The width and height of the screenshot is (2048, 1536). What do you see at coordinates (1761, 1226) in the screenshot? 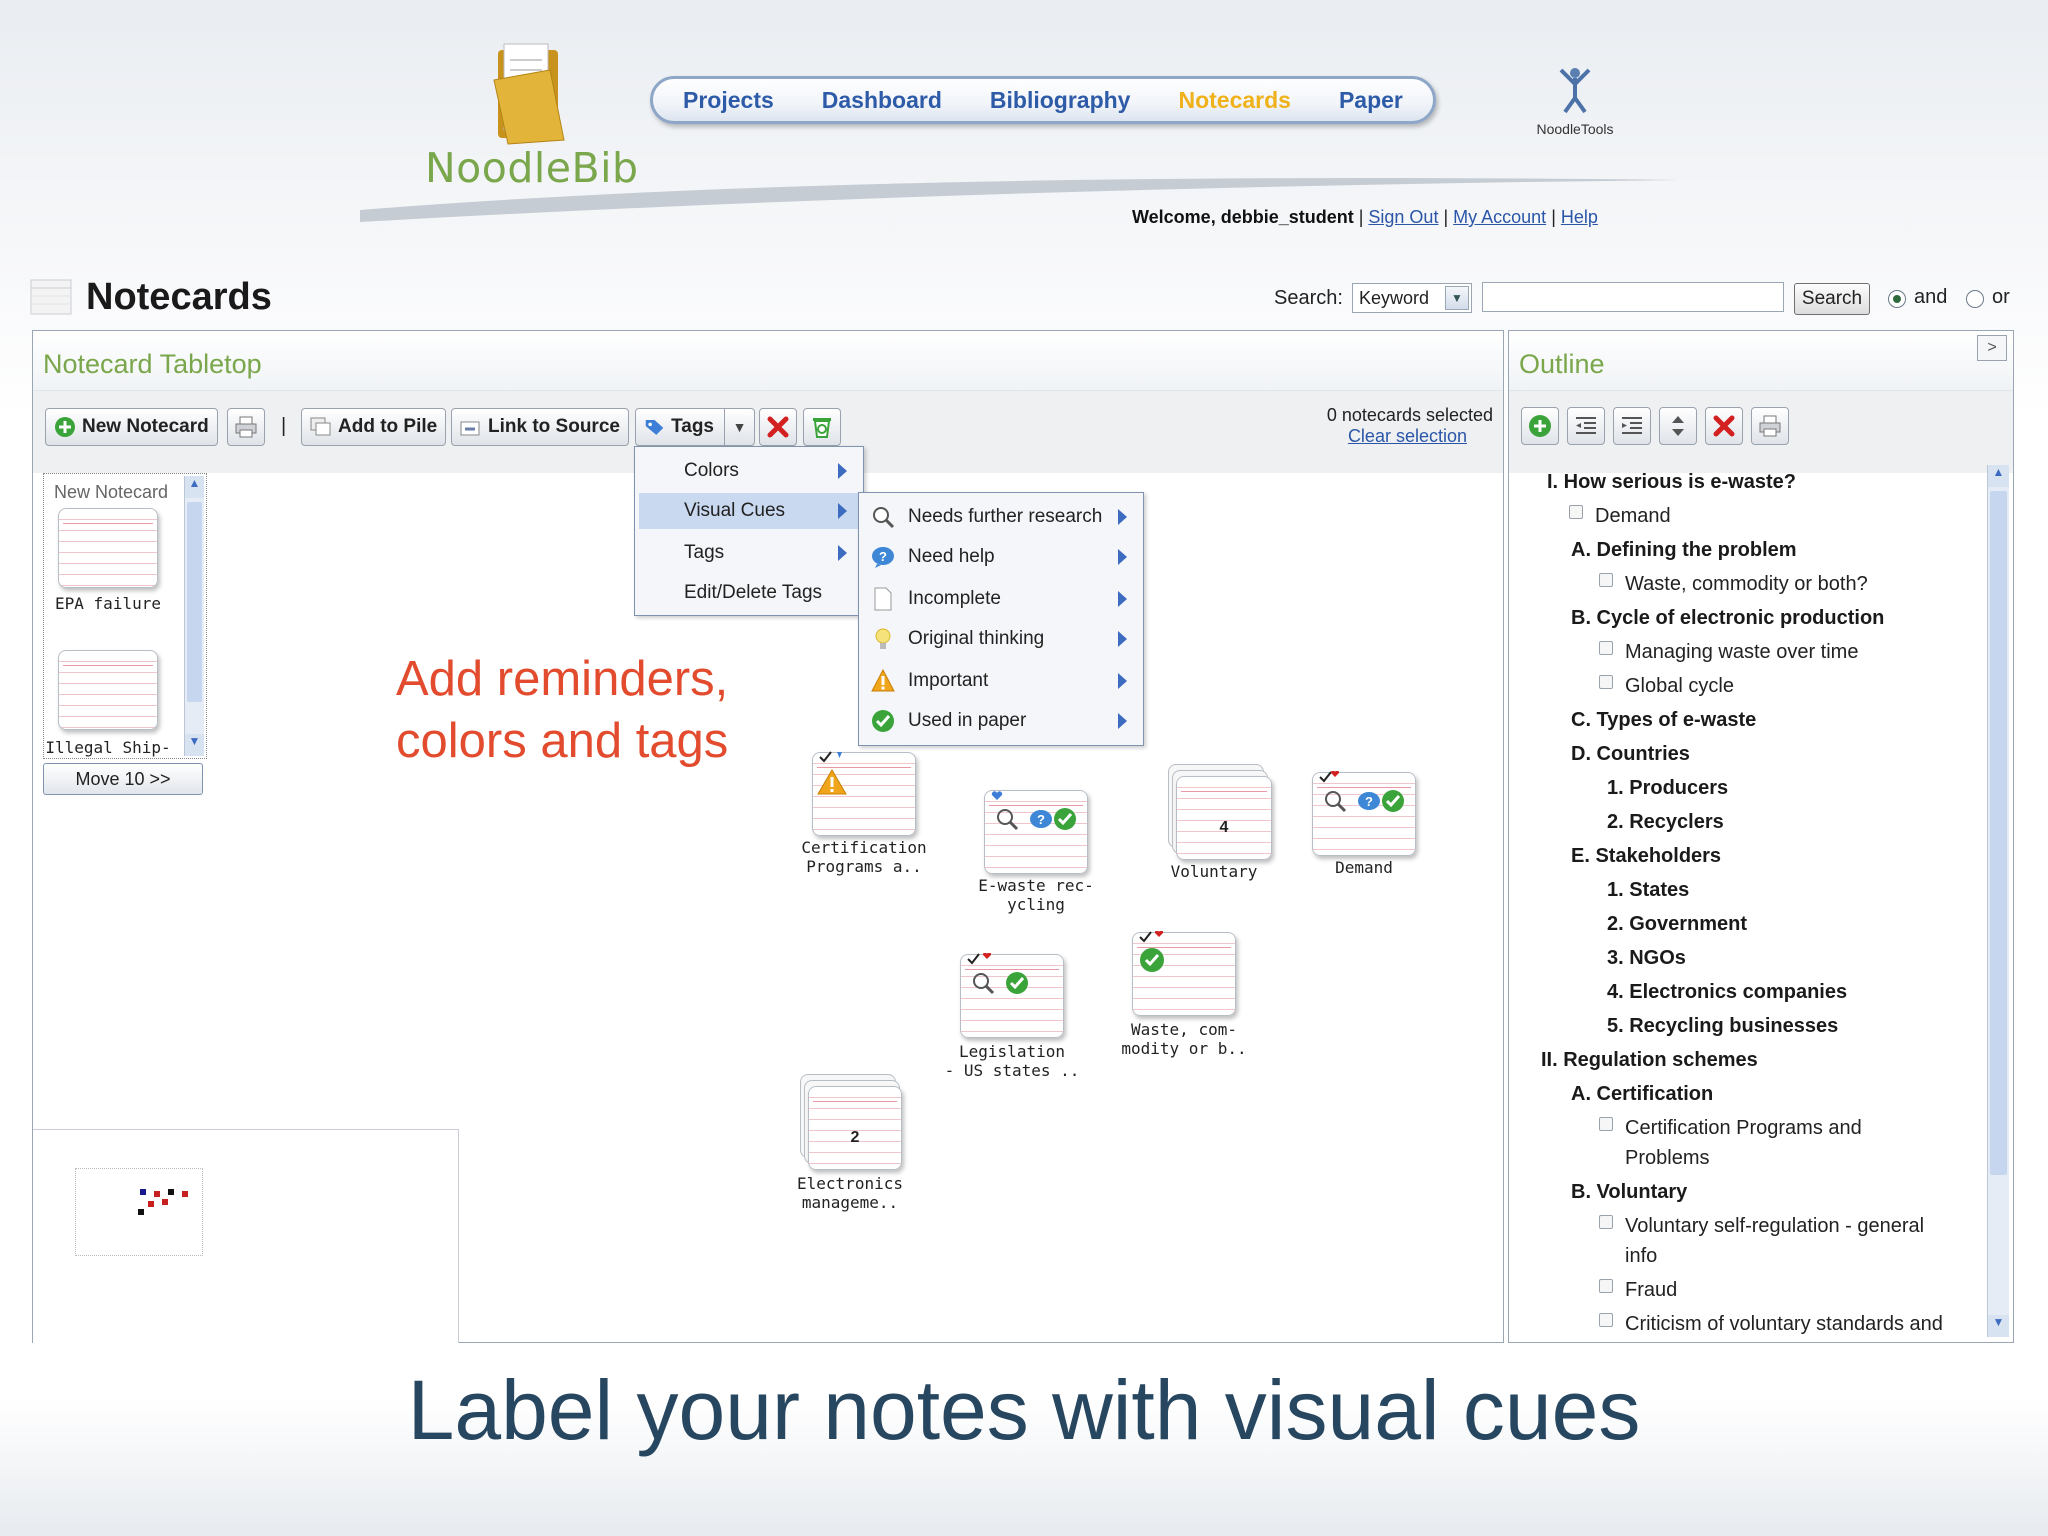
I see `outline-notecard-row: Voluntary self-regulation - general` at bounding box center [1761, 1226].